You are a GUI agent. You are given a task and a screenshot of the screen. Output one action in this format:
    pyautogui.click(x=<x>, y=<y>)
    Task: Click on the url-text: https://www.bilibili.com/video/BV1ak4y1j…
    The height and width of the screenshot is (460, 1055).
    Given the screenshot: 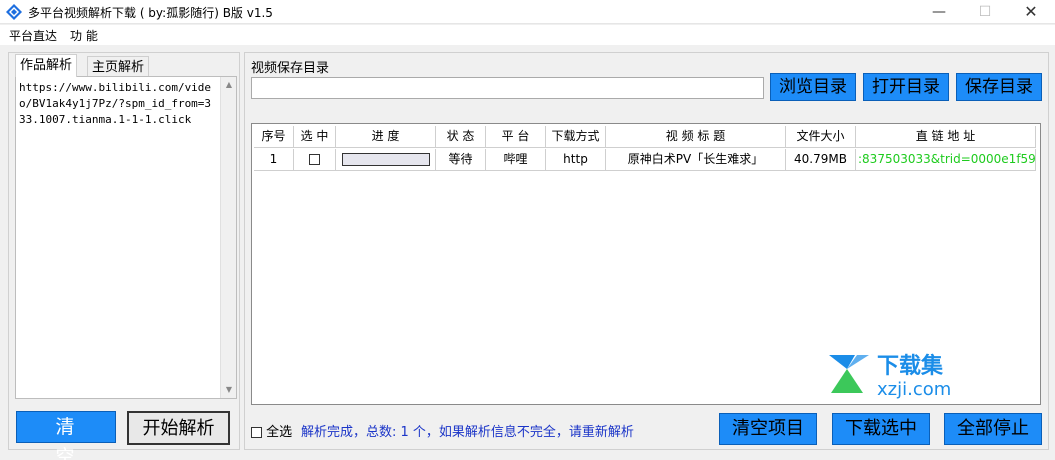 What is the action you would take?
    pyautogui.click(x=115, y=103)
    